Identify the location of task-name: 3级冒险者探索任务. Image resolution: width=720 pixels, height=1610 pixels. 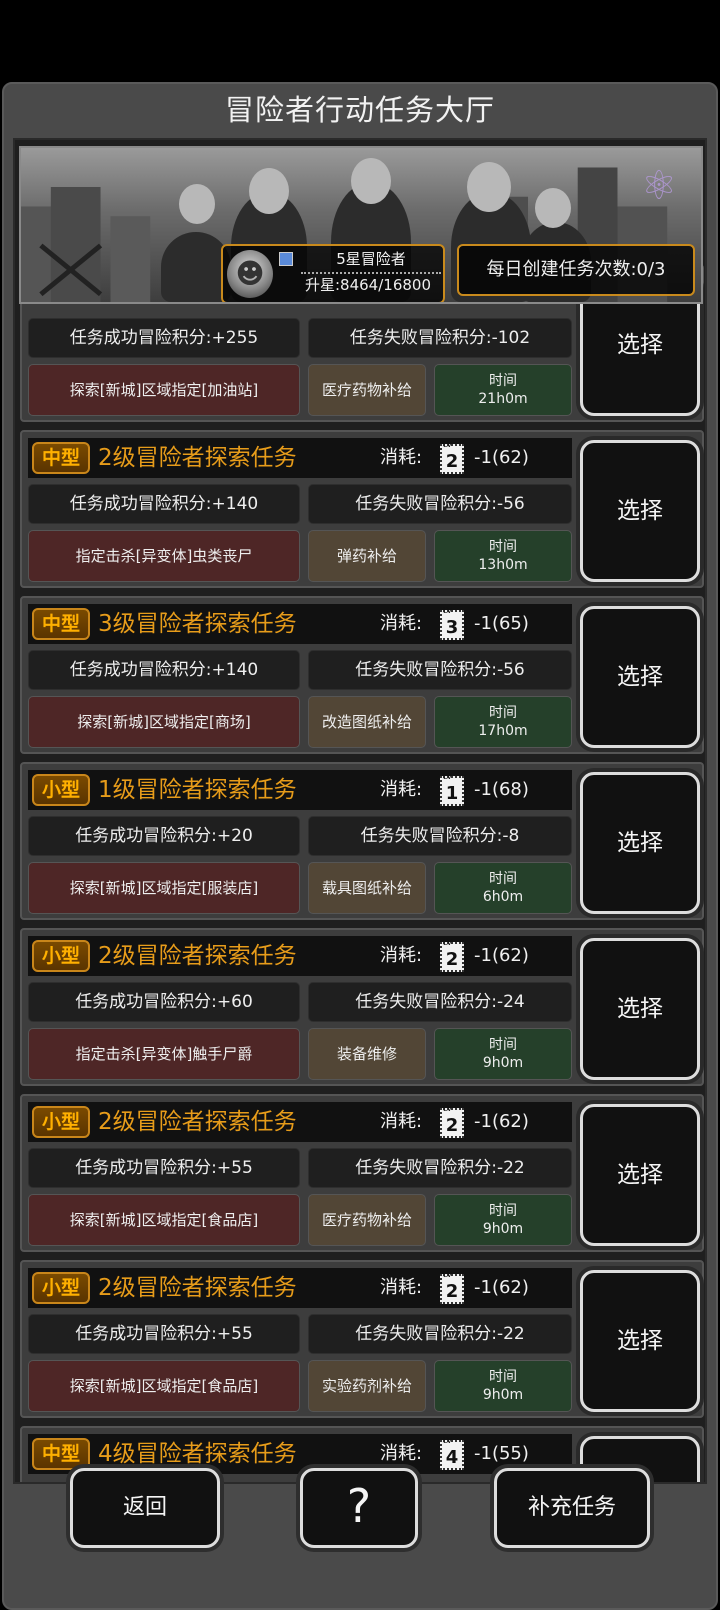
(197, 624).